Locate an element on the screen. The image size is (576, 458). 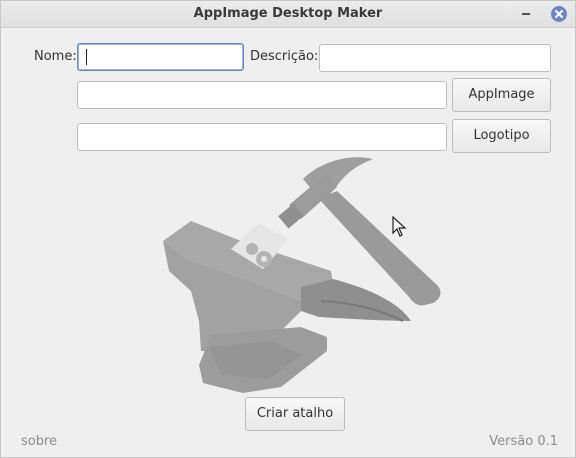
text-caret is located at coordinates (86, 57).